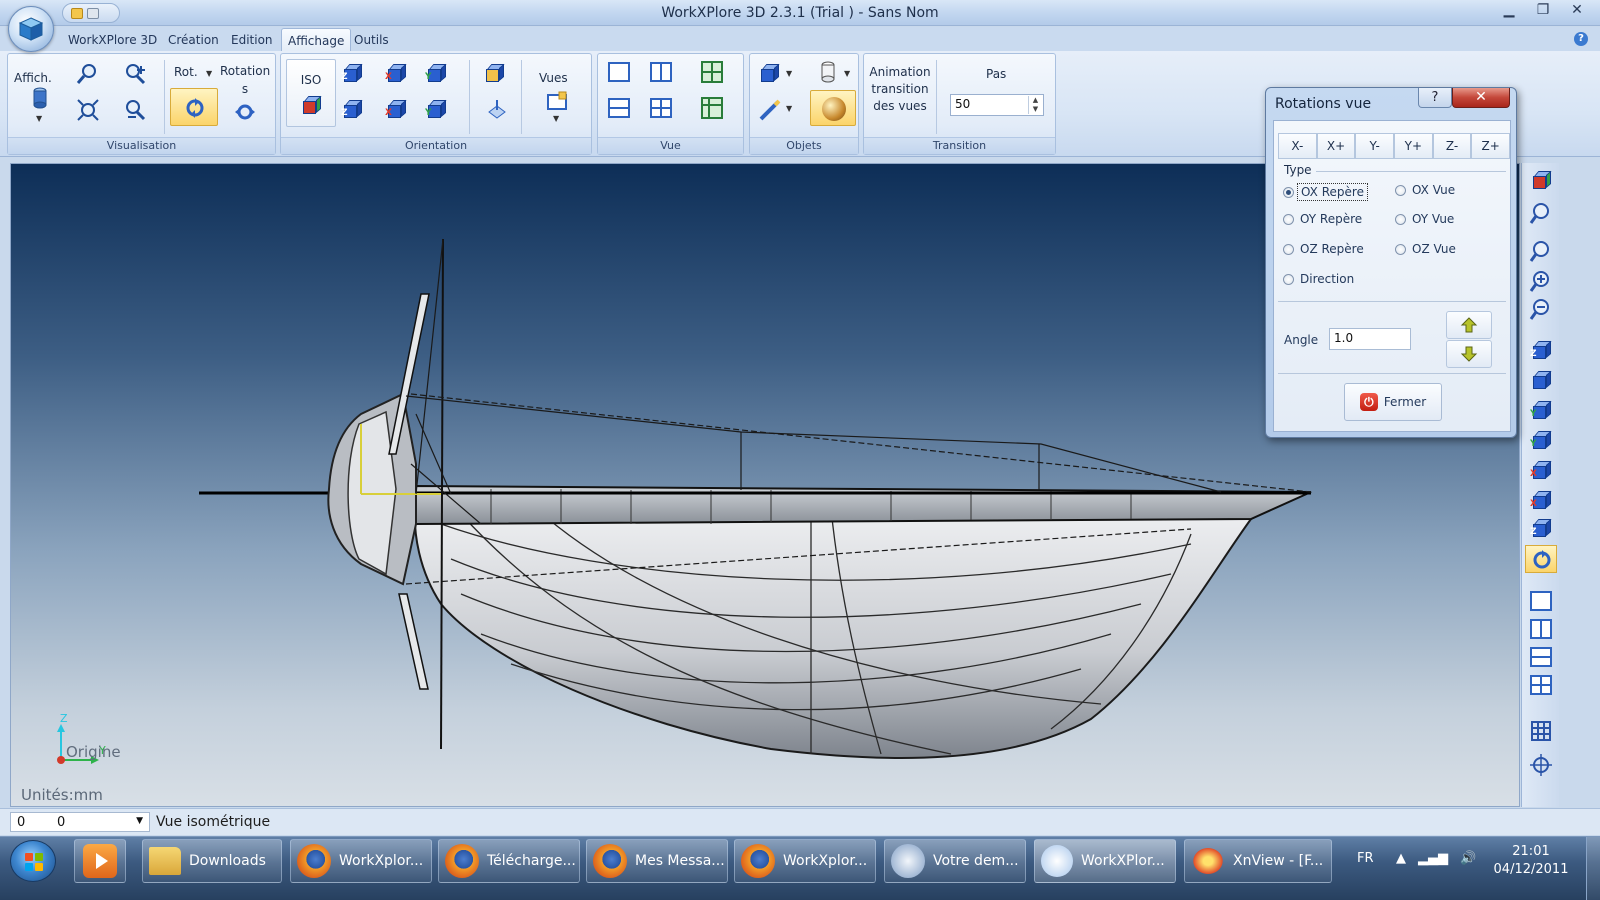 Image resolution: width=1600 pixels, height=900 pixels. Describe the element at coordinates (1325, 192) in the screenshot. I see `radio-ox-repere: OX Repère` at that location.